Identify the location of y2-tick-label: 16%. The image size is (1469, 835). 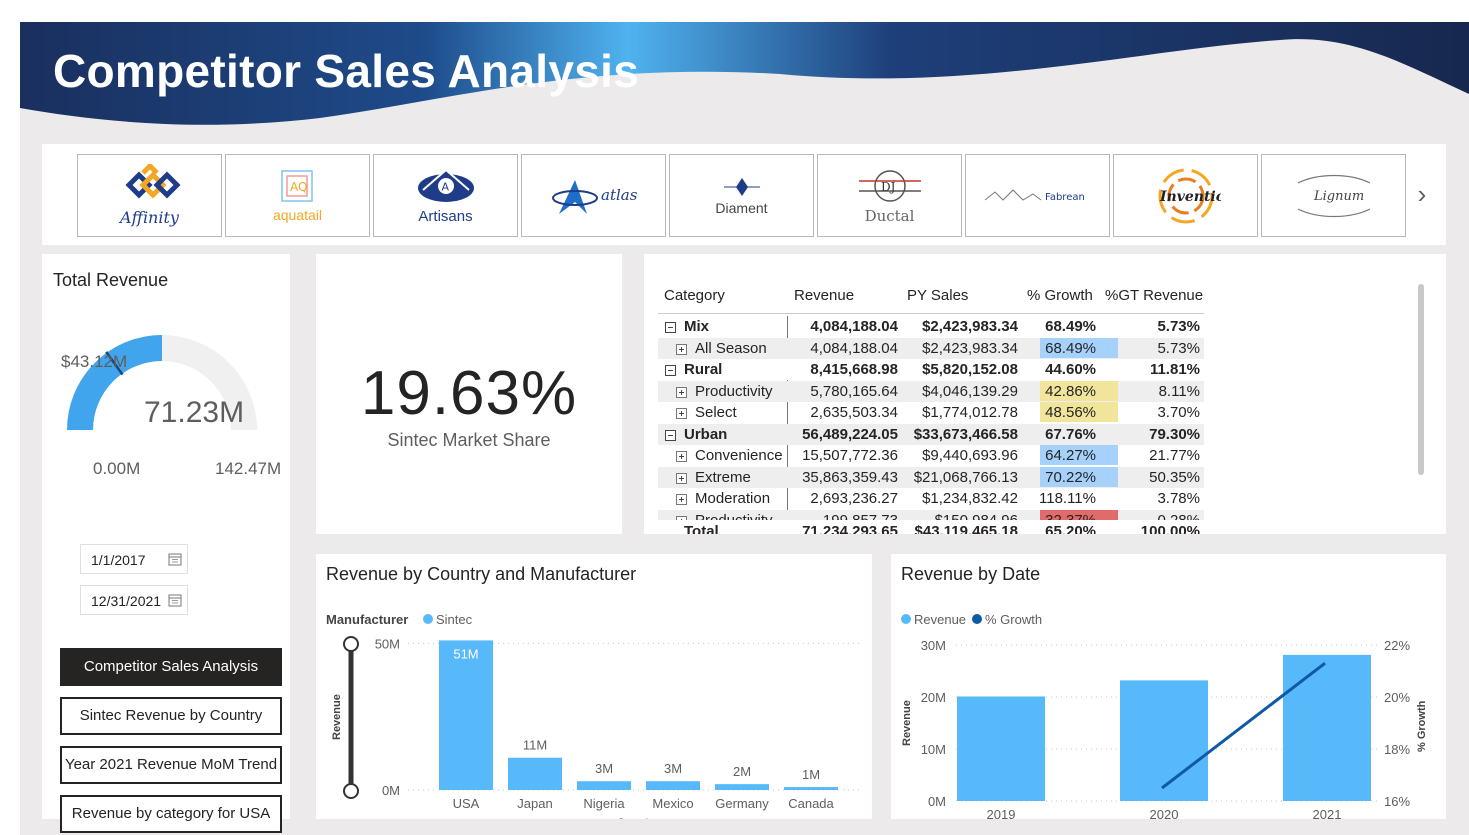
(1397, 801).